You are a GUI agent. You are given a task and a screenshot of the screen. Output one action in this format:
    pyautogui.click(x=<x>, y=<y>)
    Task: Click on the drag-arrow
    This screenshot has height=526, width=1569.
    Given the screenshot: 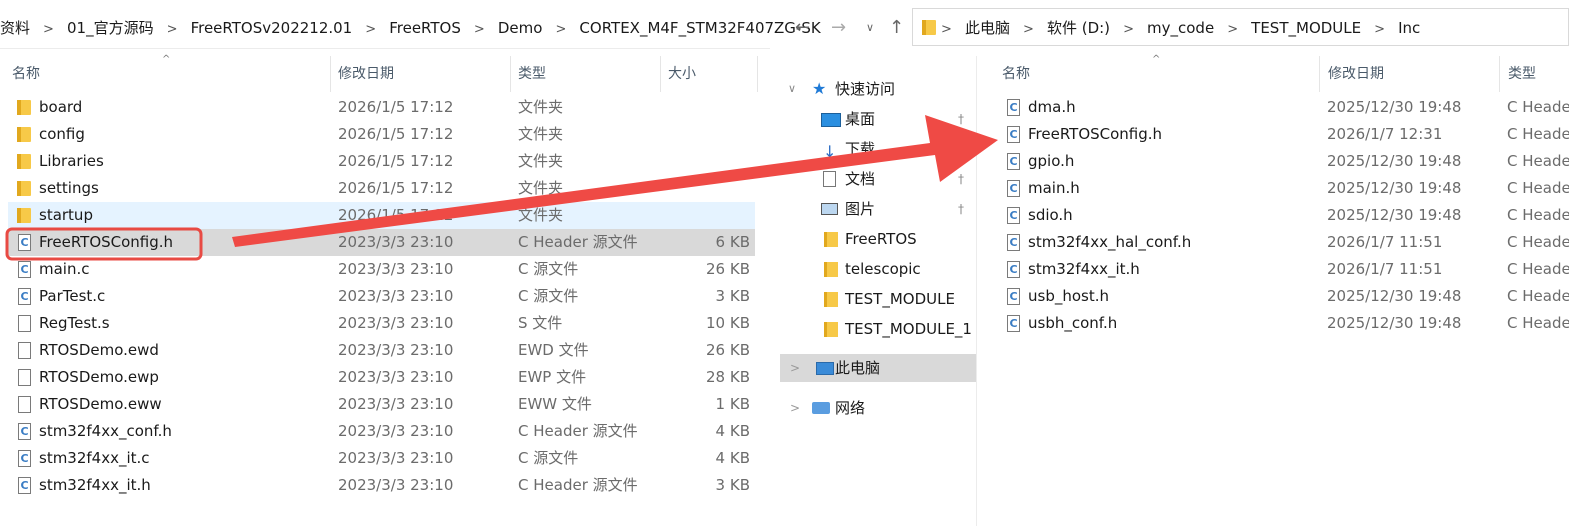 What is the action you would take?
    pyautogui.click(x=615, y=181)
    